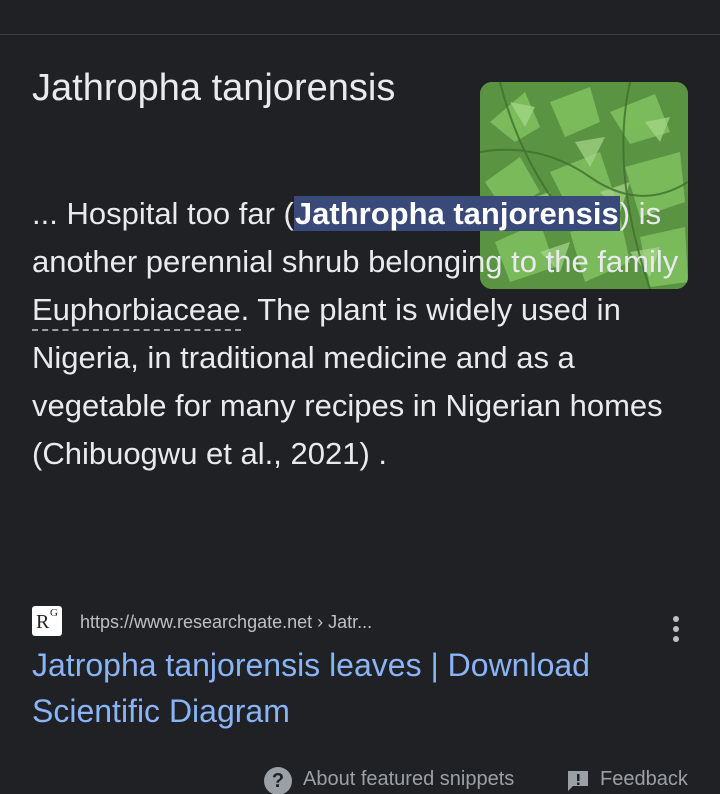  I want to click on snippet-part-1: ... Hospital too far (, so click(163, 213).